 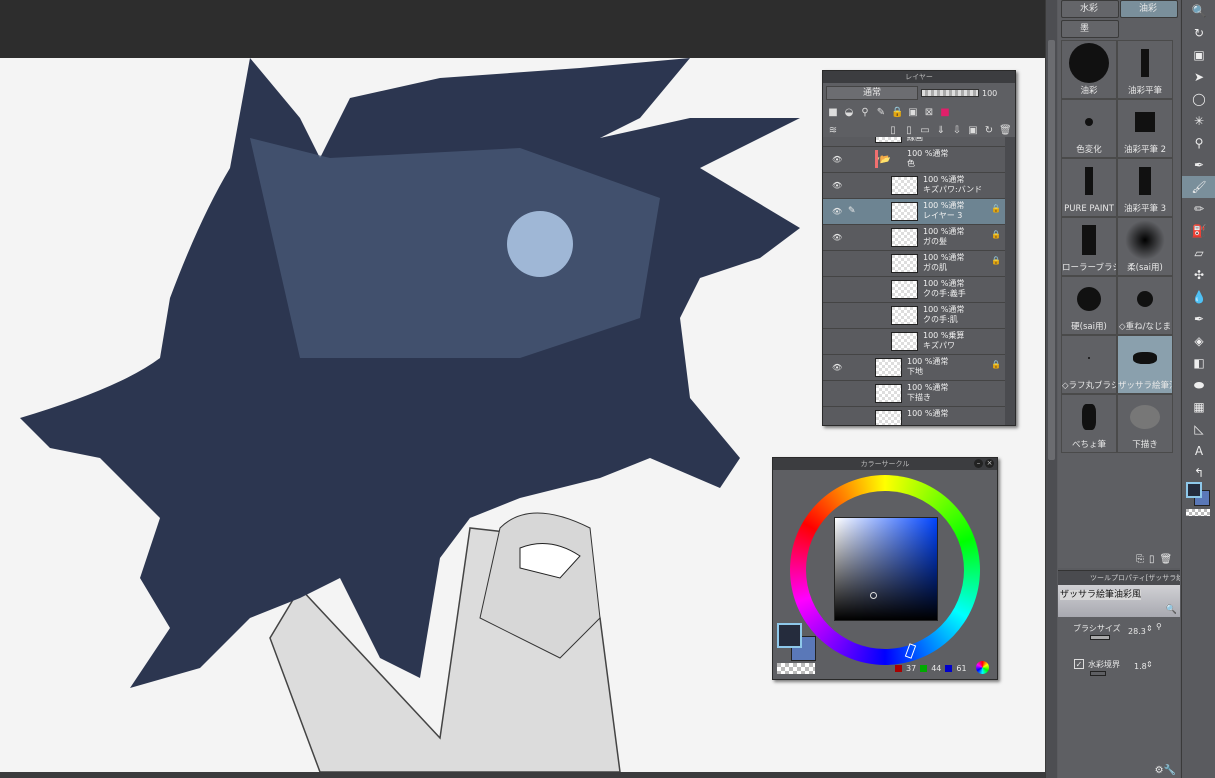 I want to click on text-tool-icon: A, so click(x=1198, y=451).